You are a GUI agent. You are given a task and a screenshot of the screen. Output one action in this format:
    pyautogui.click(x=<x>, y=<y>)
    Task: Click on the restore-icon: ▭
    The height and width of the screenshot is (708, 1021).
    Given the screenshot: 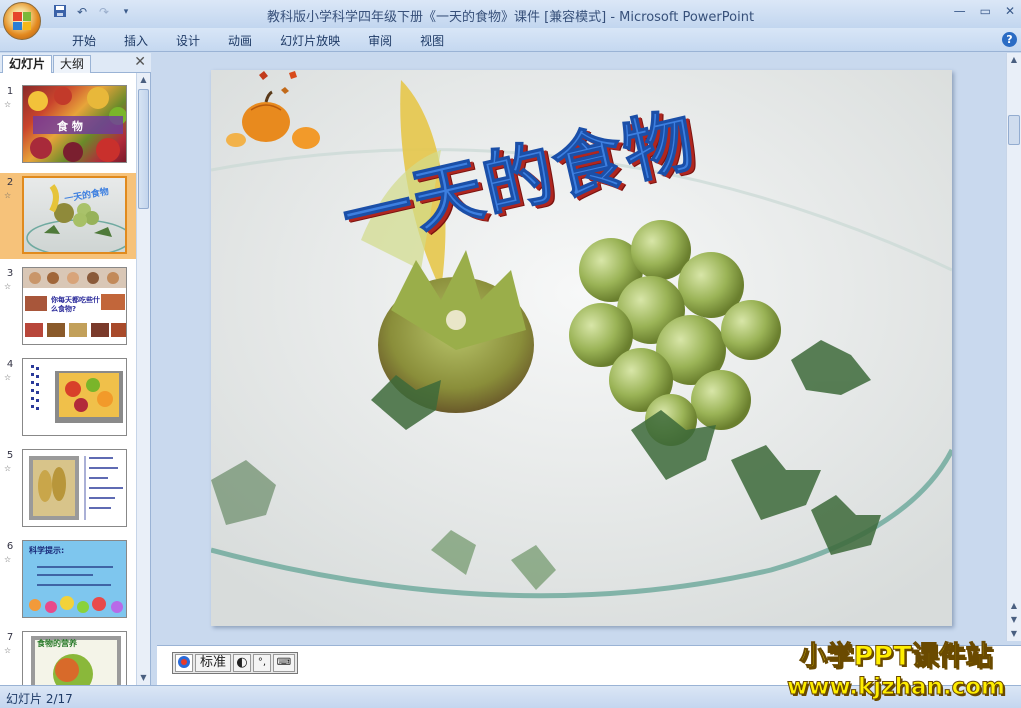 What is the action you would take?
    pyautogui.click(x=985, y=11)
    